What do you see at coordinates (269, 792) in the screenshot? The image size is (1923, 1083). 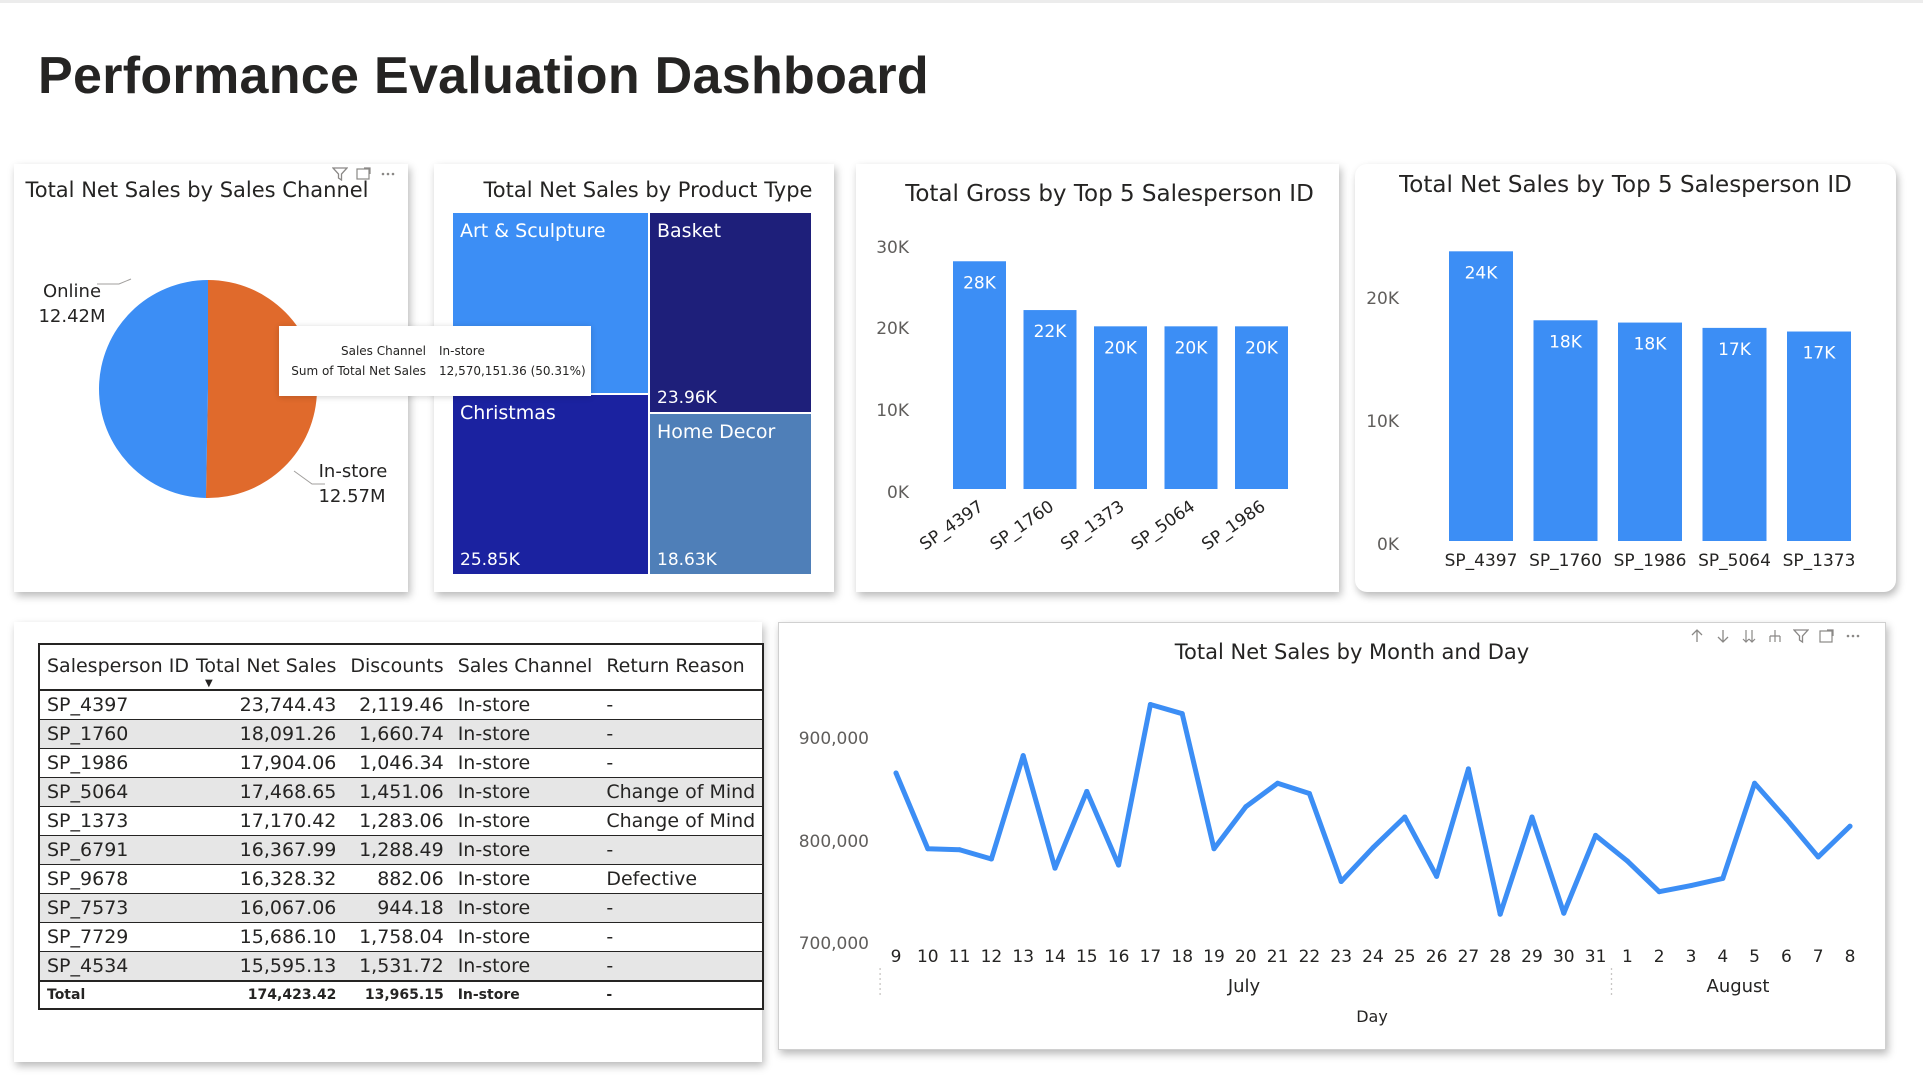 I see `table-cell: 17,468.65` at bounding box center [269, 792].